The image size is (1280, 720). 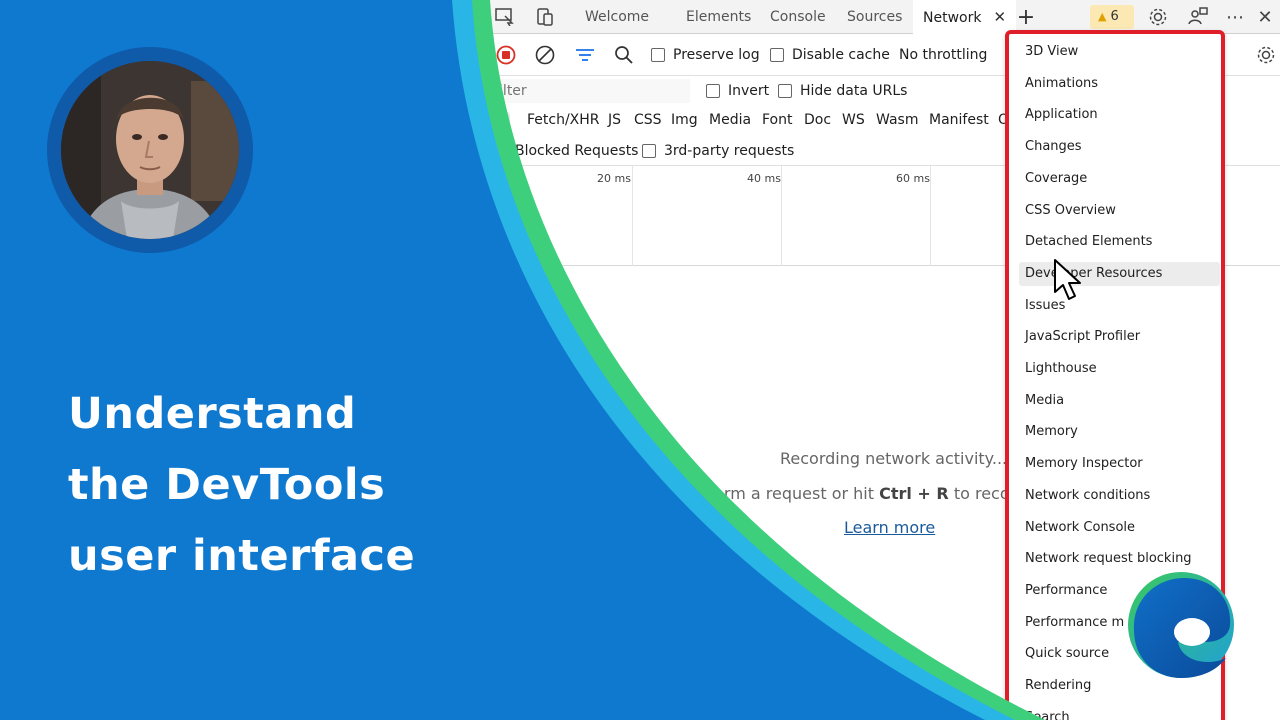 What do you see at coordinates (242, 556) in the screenshot?
I see `title-line-3: user interface` at bounding box center [242, 556].